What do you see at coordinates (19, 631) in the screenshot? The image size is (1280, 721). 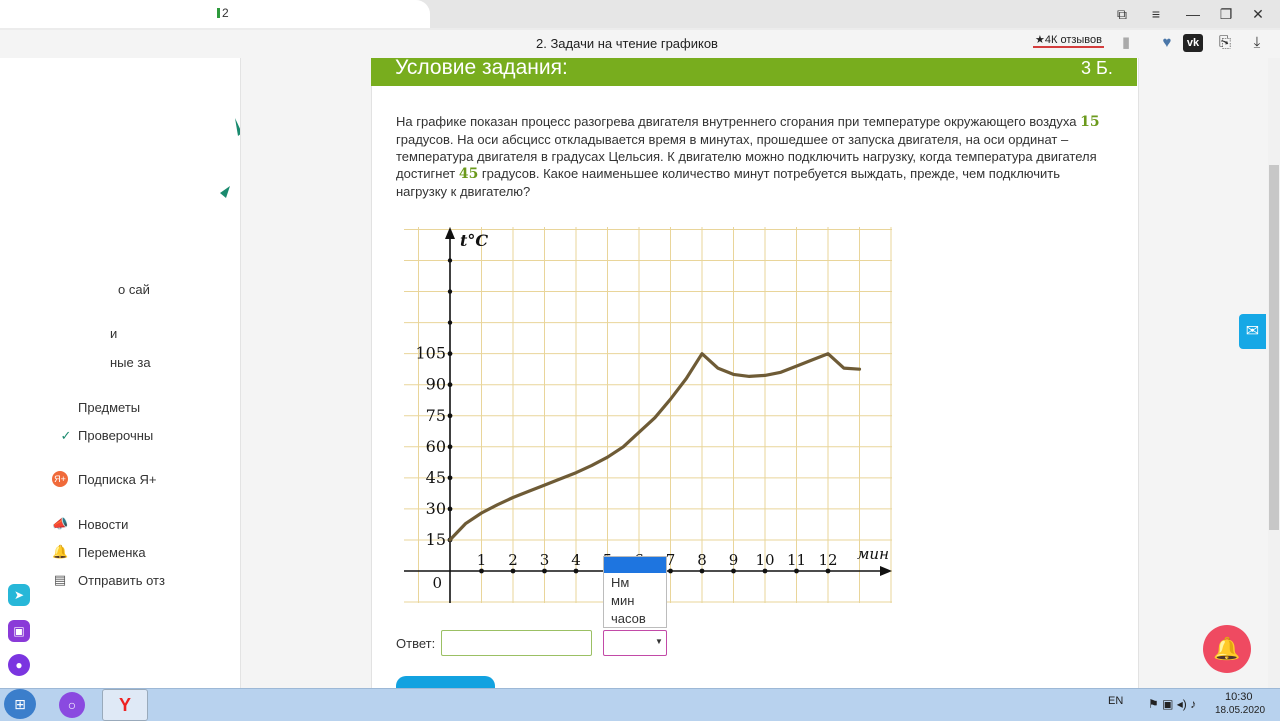 I see `store-app-icon: ▣` at bounding box center [19, 631].